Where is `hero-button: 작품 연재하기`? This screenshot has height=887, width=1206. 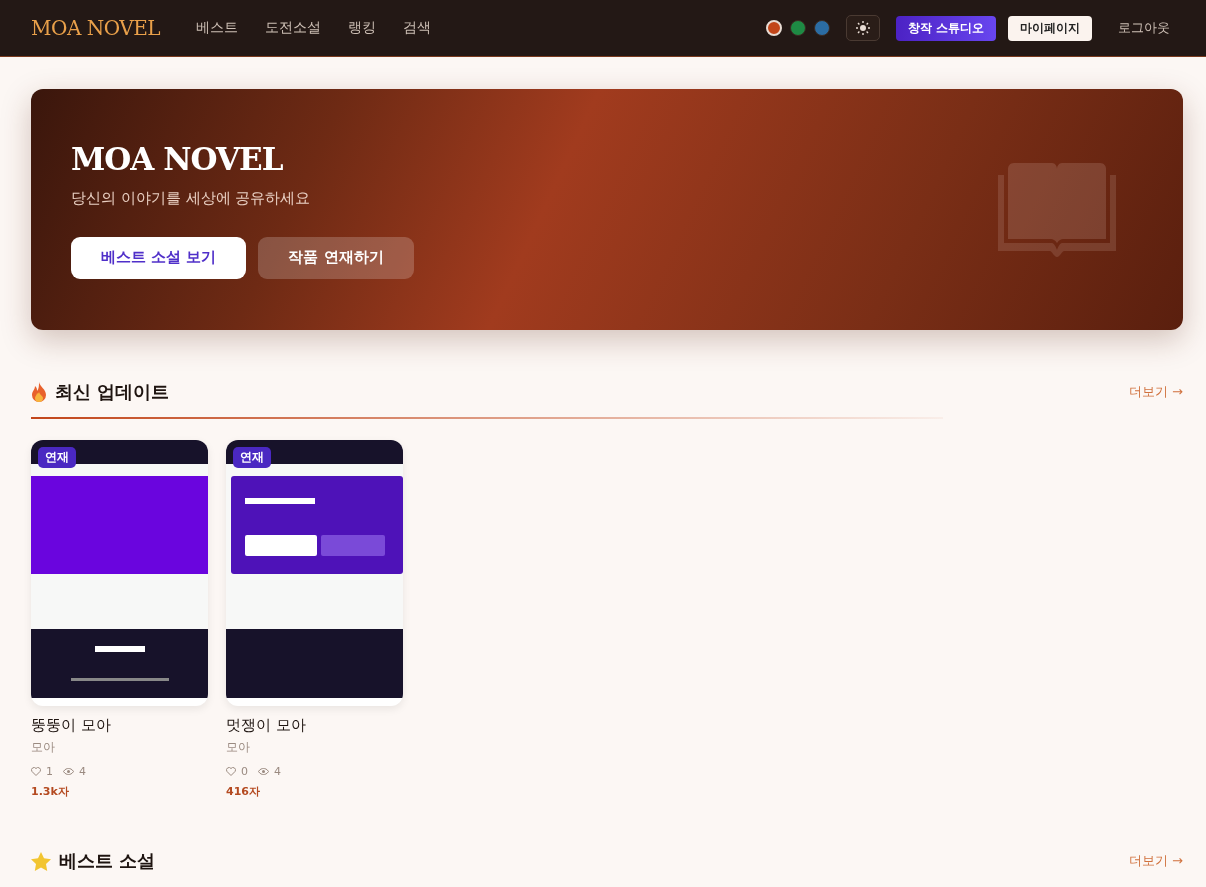
hero-button: 작품 연재하기 is located at coordinates (336, 257).